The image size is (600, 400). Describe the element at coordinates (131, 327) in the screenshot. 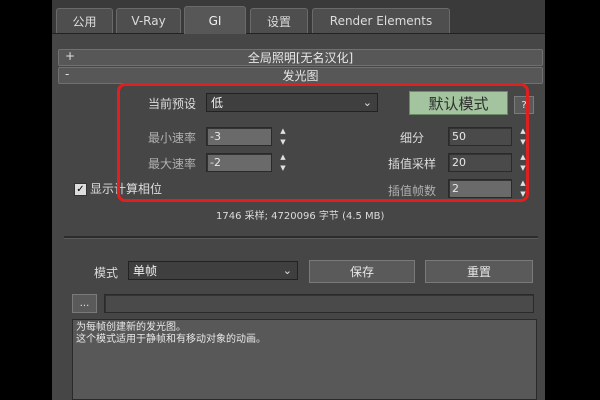

I see `description-line: 为每帧创建新的发光图。` at that location.